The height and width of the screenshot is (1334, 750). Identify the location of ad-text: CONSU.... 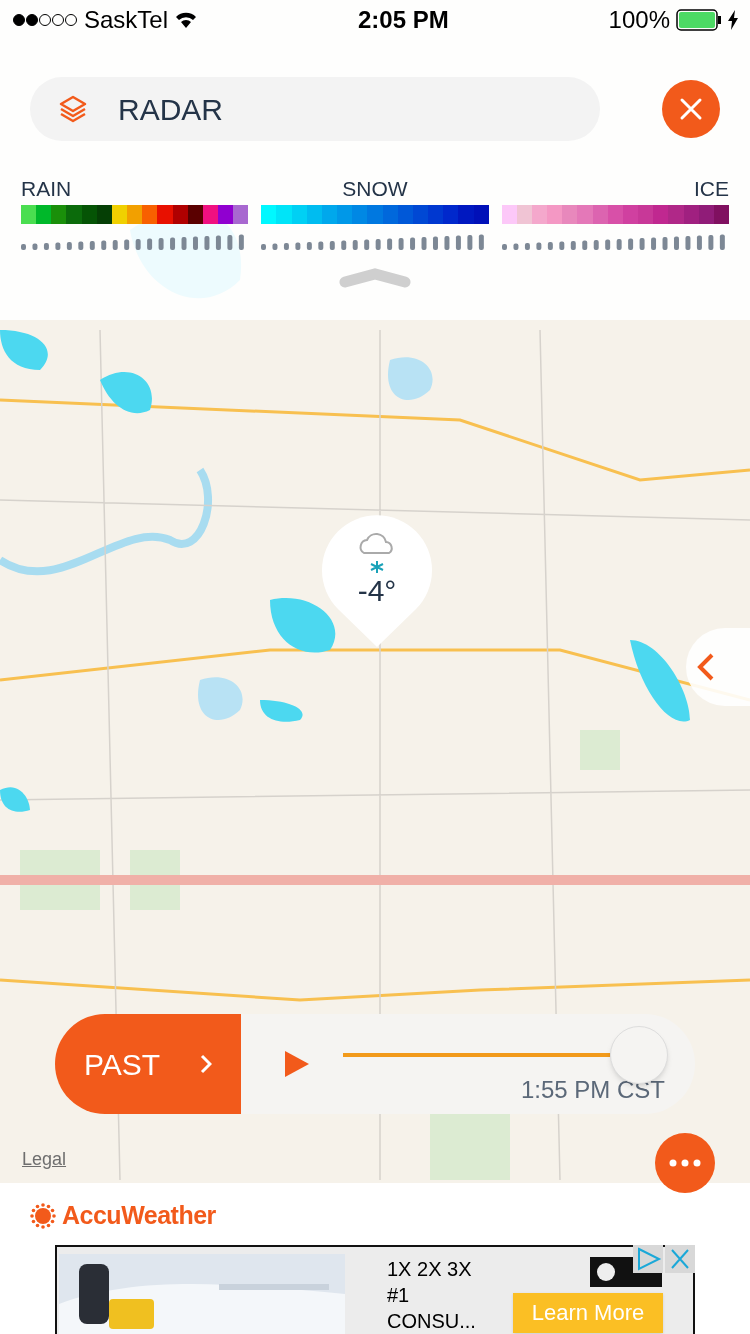
(431, 1321).